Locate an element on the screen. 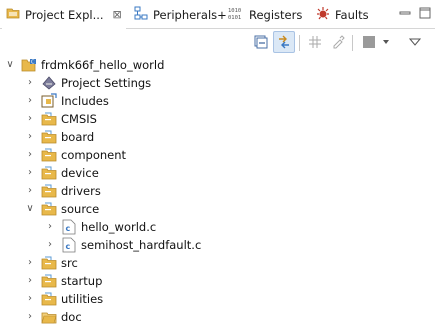 This screenshot has width=435, height=333. tree-item-label: utilities is located at coordinates (82, 298).